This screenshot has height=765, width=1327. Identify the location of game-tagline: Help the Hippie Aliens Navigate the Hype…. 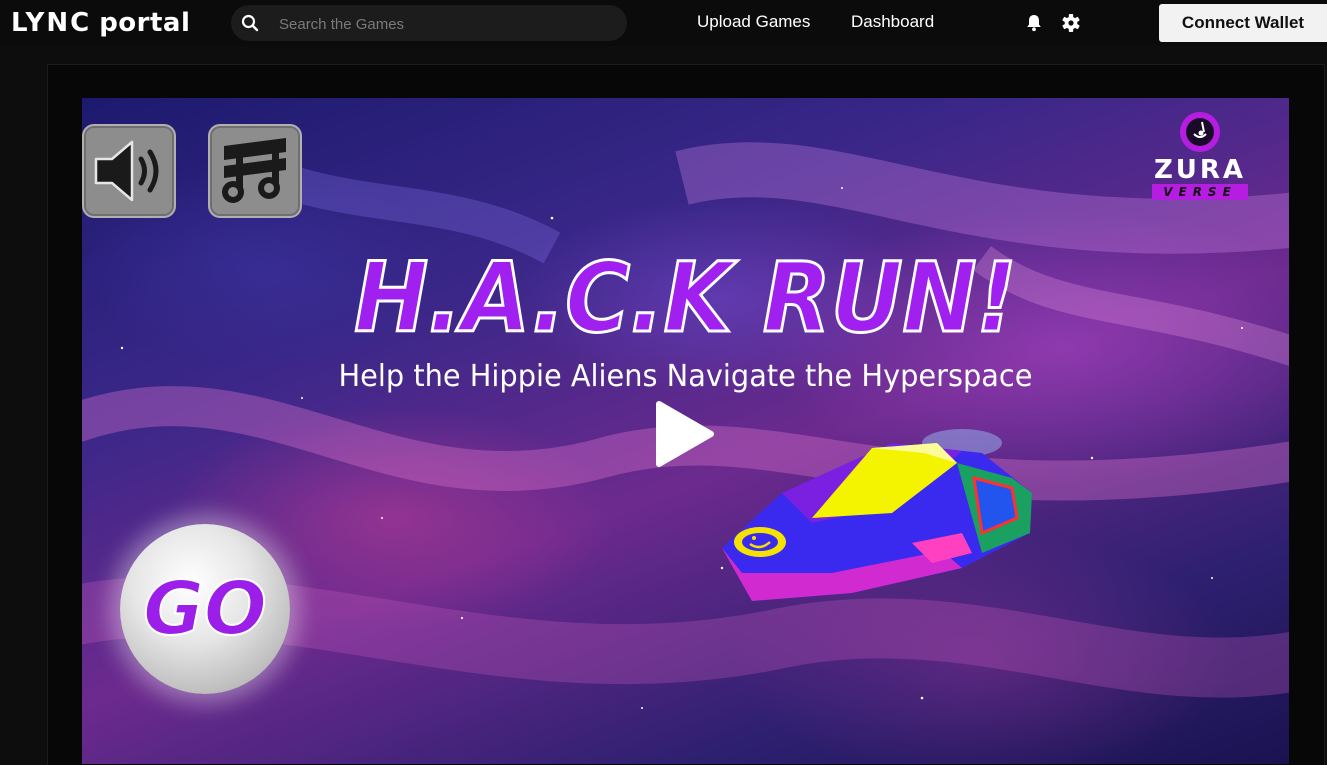
(685, 376).